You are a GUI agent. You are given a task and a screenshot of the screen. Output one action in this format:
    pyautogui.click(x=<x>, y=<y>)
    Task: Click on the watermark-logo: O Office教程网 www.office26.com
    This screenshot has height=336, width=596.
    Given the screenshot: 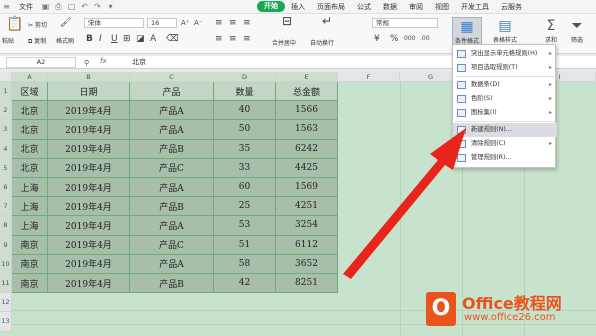 What is the action you would take?
    pyautogui.click(x=508, y=312)
    